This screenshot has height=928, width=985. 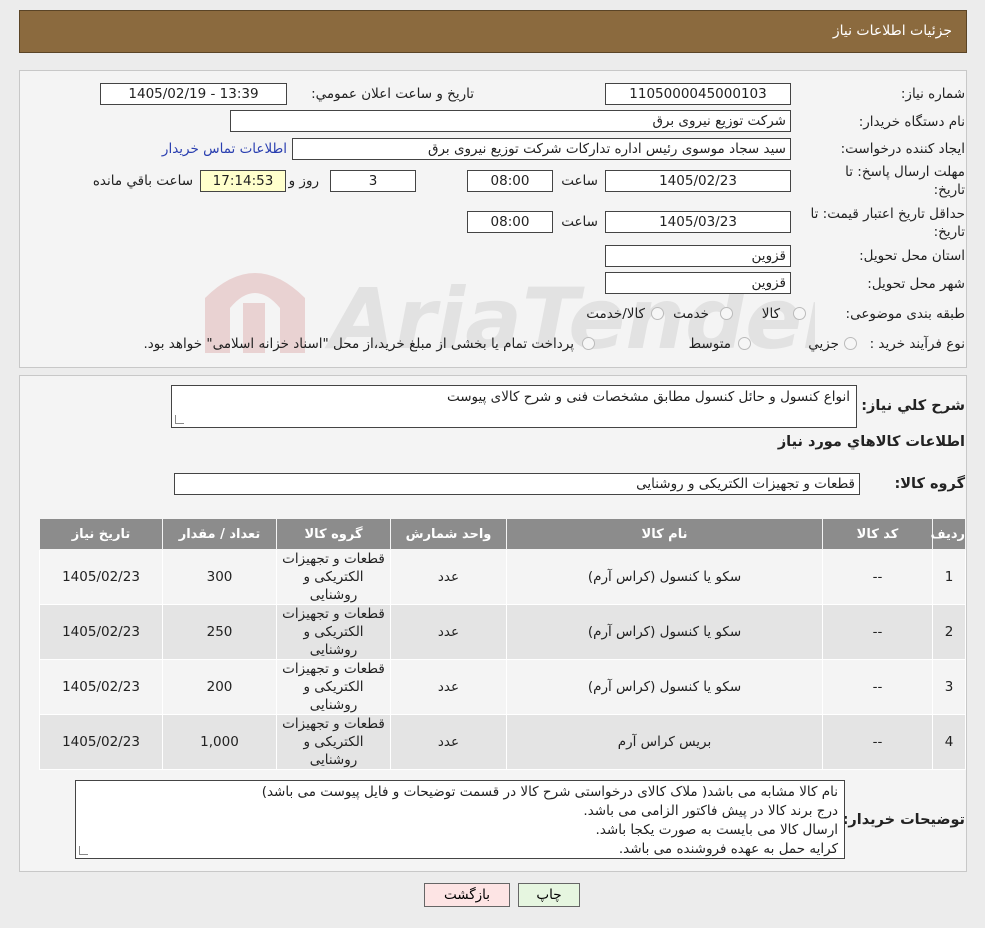 I want to click on cell-quantity: 250, so click(x=219, y=632).